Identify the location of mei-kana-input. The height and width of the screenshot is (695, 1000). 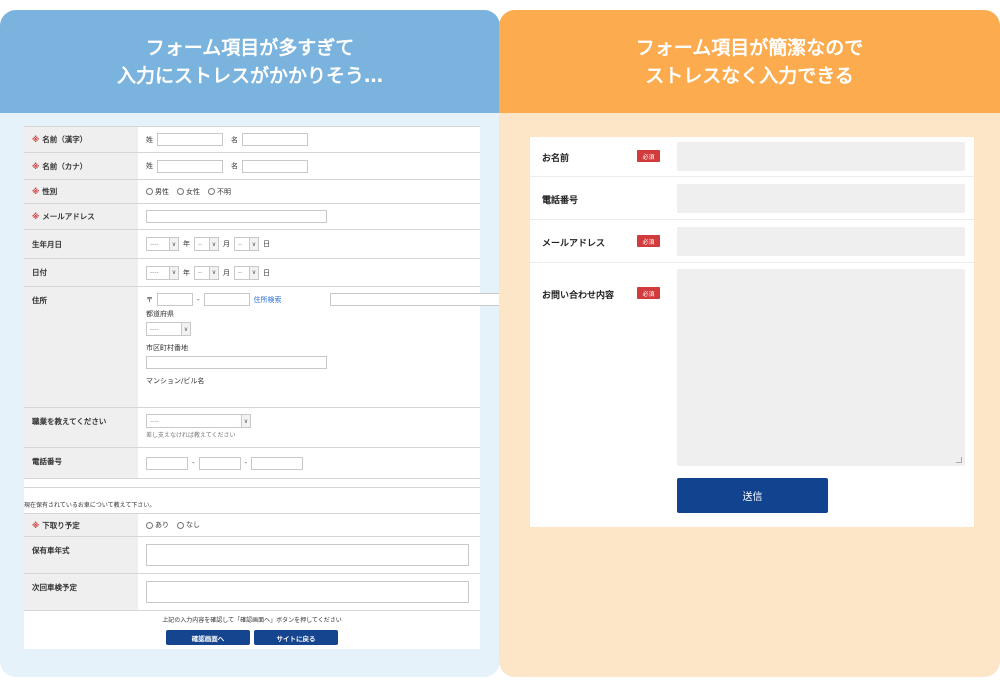
(275, 166).